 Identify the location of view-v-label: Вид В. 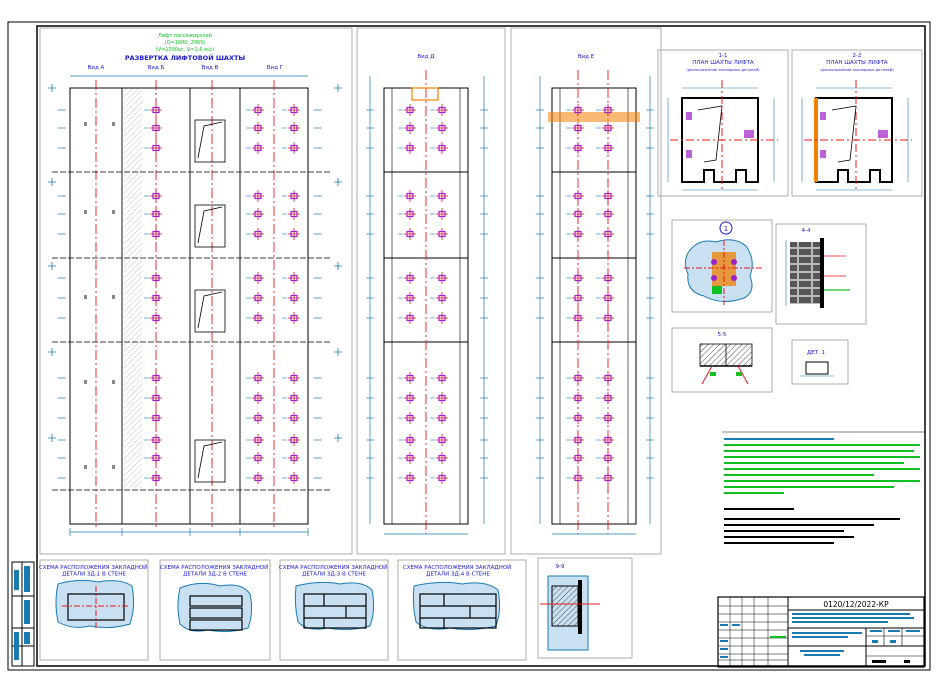
(210, 68).